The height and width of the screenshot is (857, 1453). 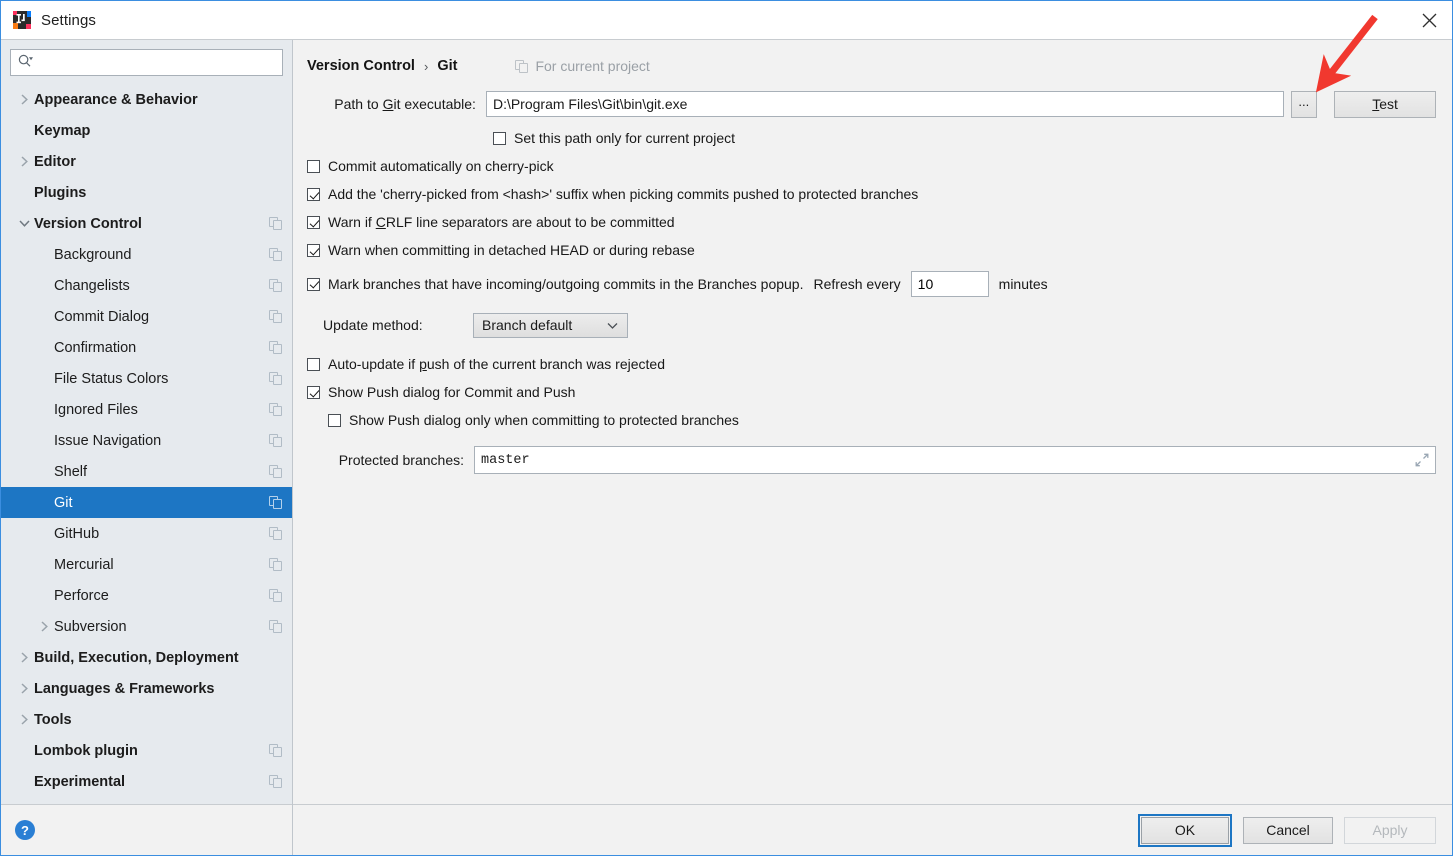 I want to click on warn-detached-head-checkbox, so click(x=313, y=250).